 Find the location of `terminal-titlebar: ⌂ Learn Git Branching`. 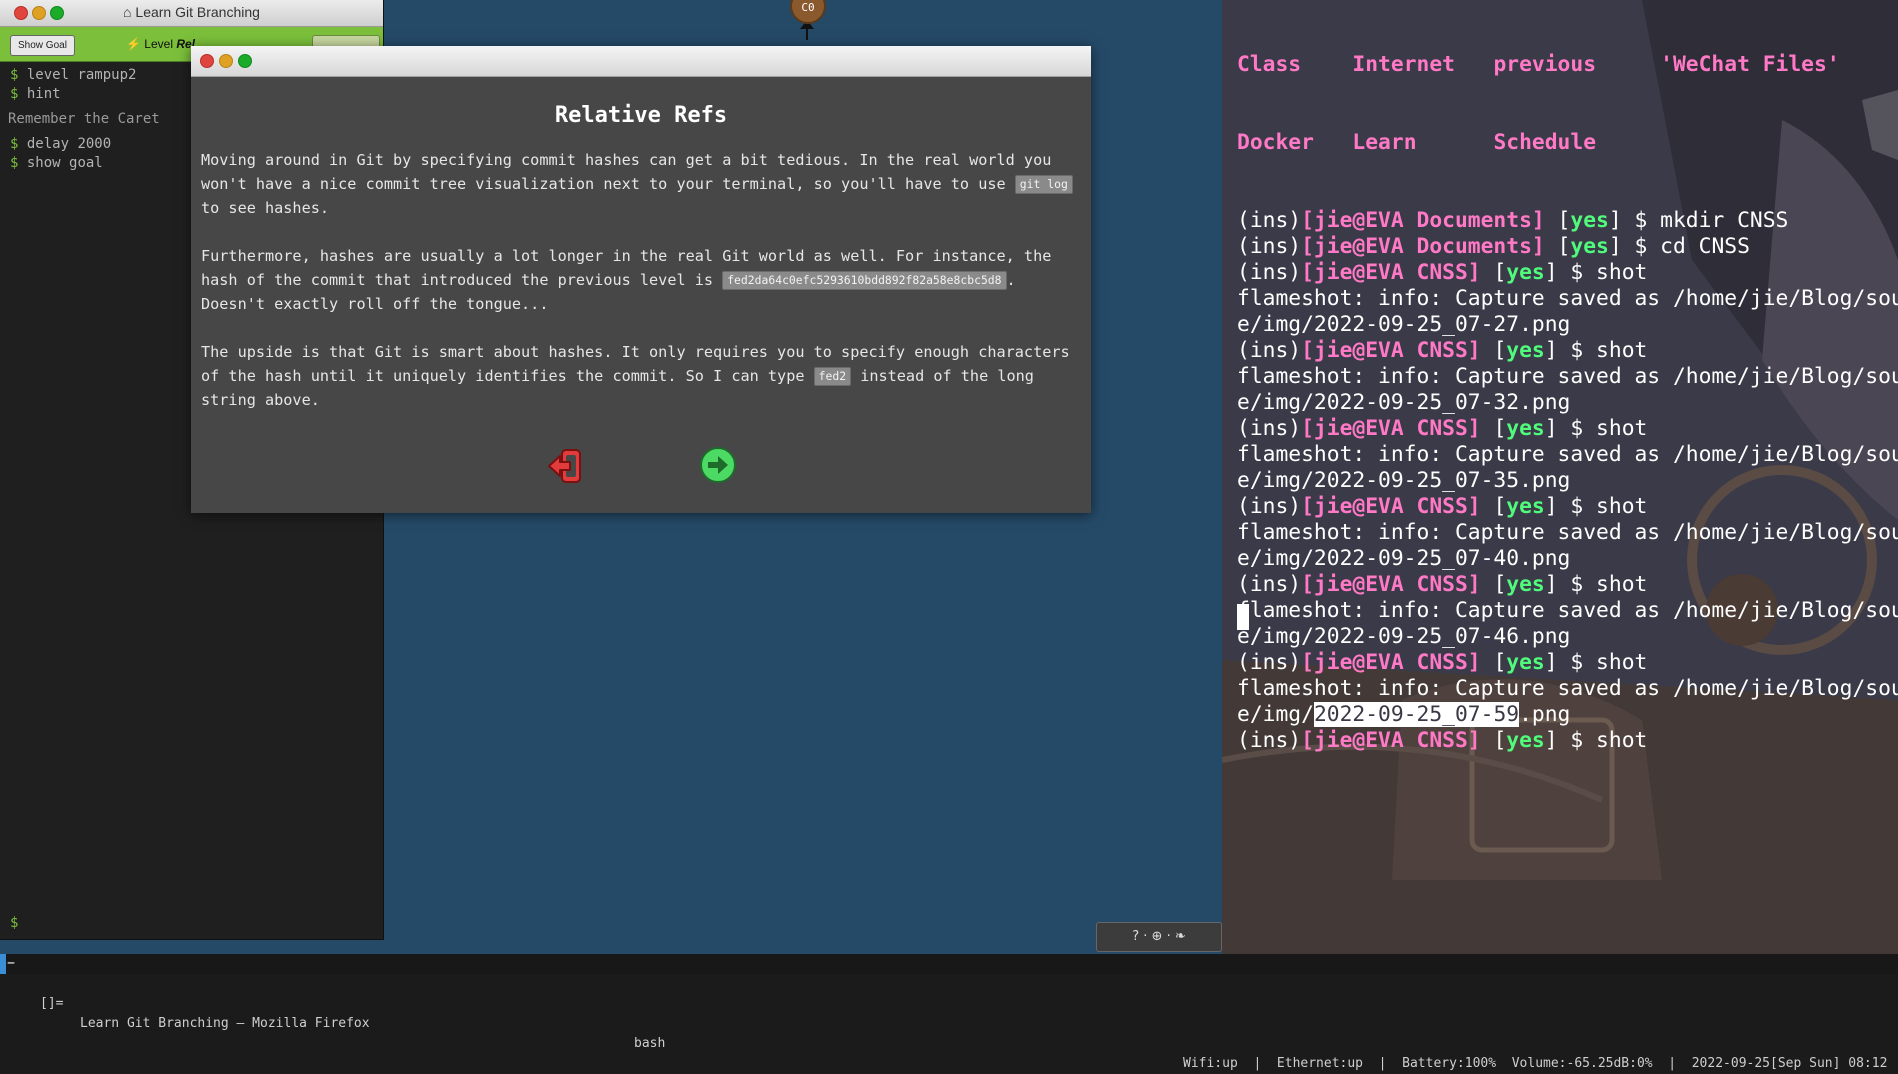

terminal-titlebar: ⌂ Learn Git Branching is located at coordinates (191, 13).